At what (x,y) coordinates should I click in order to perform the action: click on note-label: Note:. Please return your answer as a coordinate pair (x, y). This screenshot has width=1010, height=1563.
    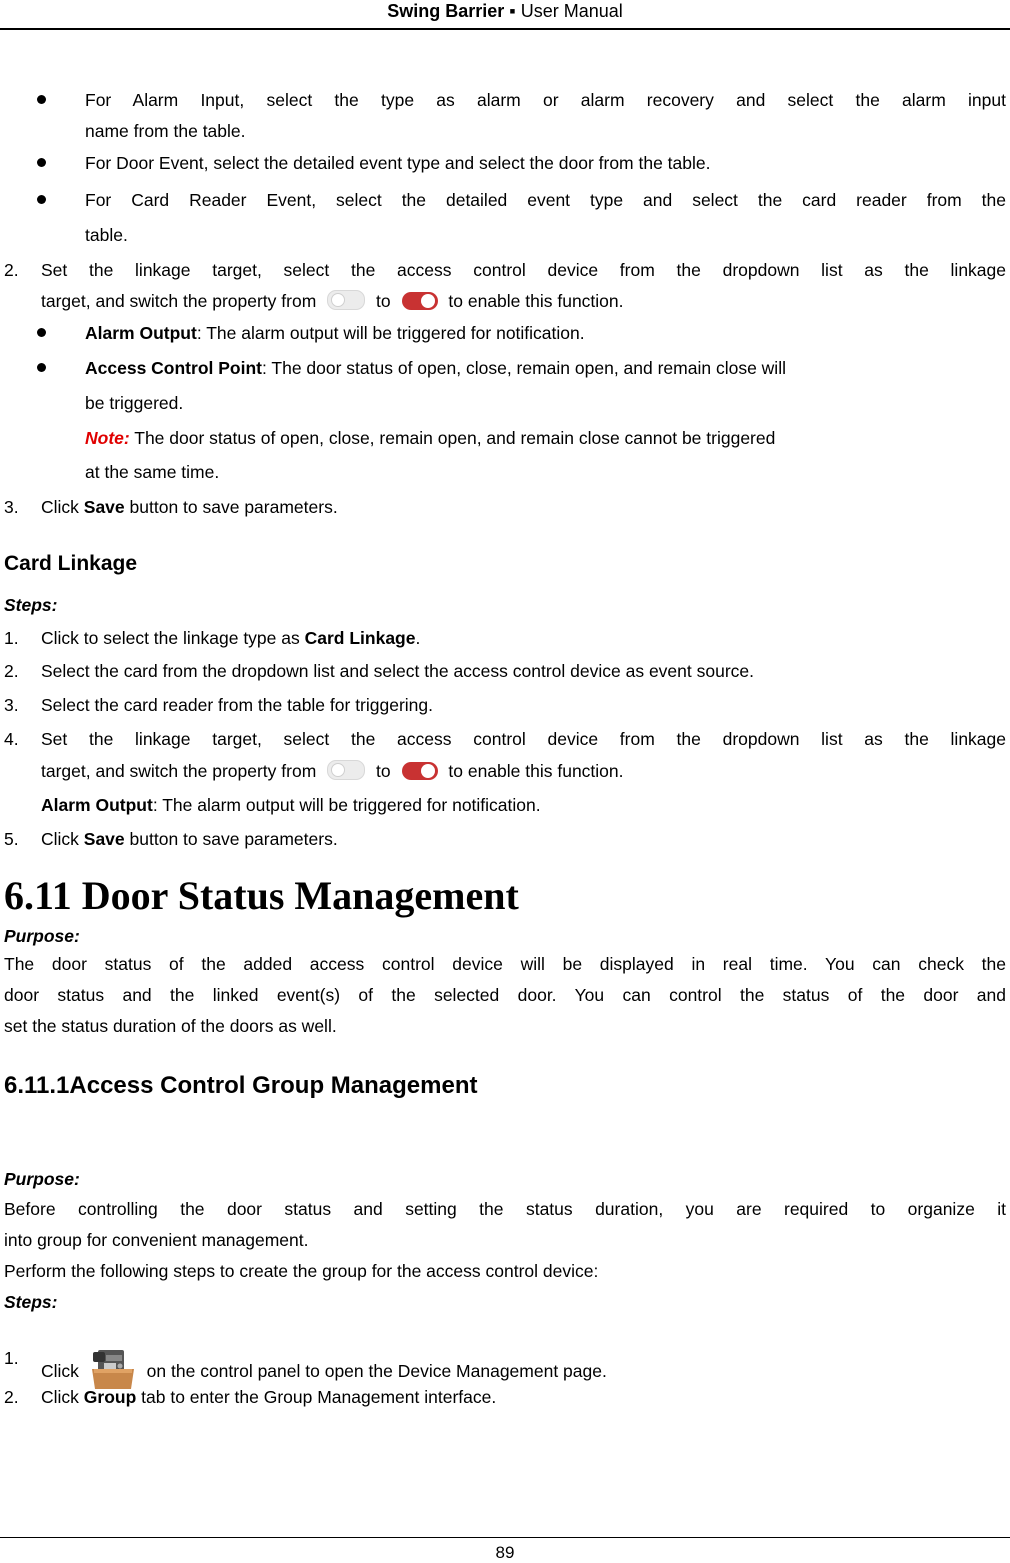
    Looking at the image, I should click on (107, 438).